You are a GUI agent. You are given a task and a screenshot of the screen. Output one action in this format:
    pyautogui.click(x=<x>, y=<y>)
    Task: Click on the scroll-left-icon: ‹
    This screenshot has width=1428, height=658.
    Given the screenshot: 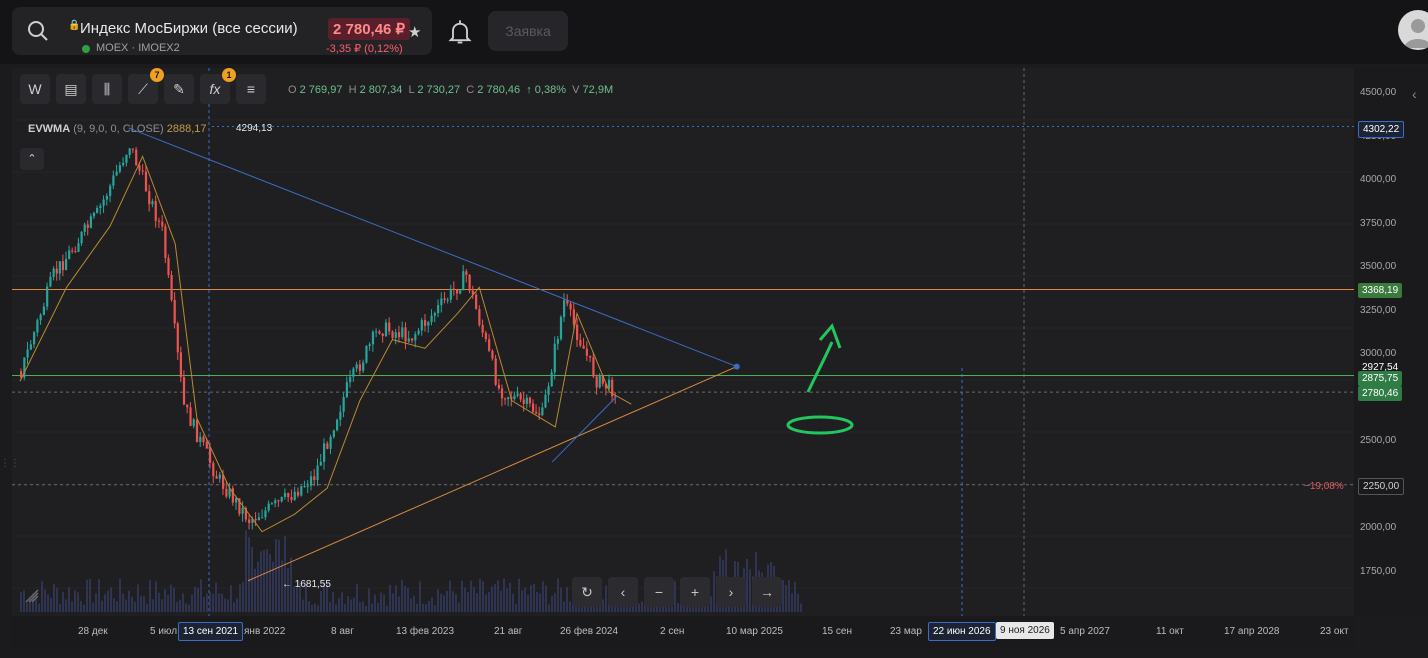 What is the action you would take?
    pyautogui.click(x=623, y=592)
    